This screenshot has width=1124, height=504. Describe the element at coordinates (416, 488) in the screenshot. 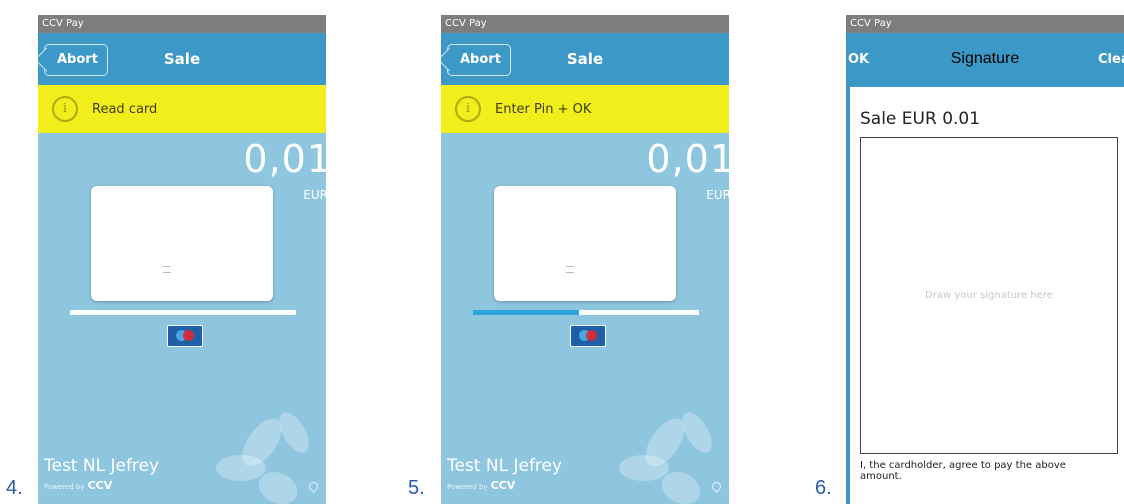

I see `step-label-5: 5.` at that location.